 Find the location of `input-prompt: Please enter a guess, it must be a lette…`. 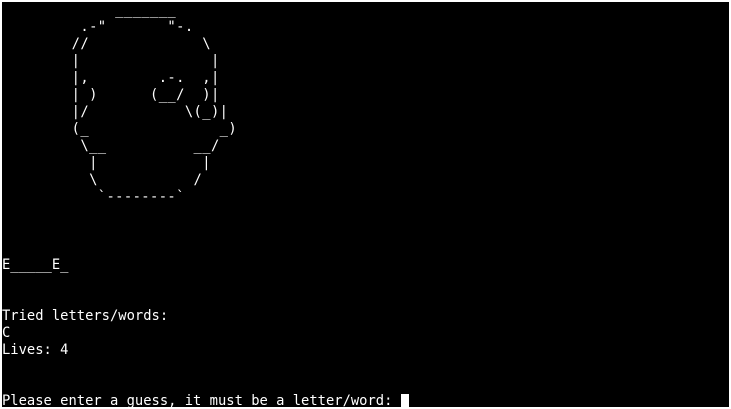

input-prompt: Please enter a guess, it must be a lette… is located at coordinates (201, 400).